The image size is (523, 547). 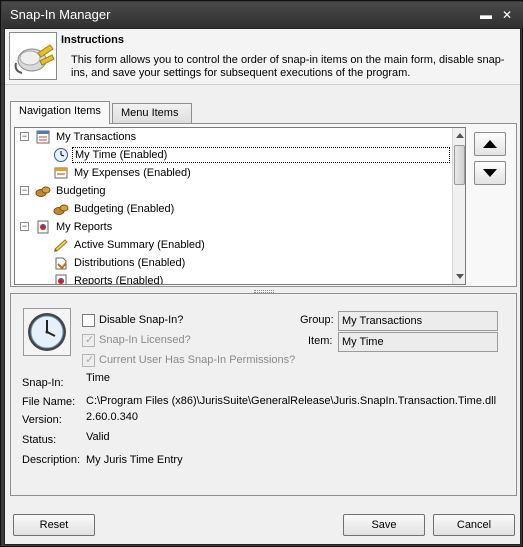 I want to click on close-button: ✕, so click(x=507, y=15).